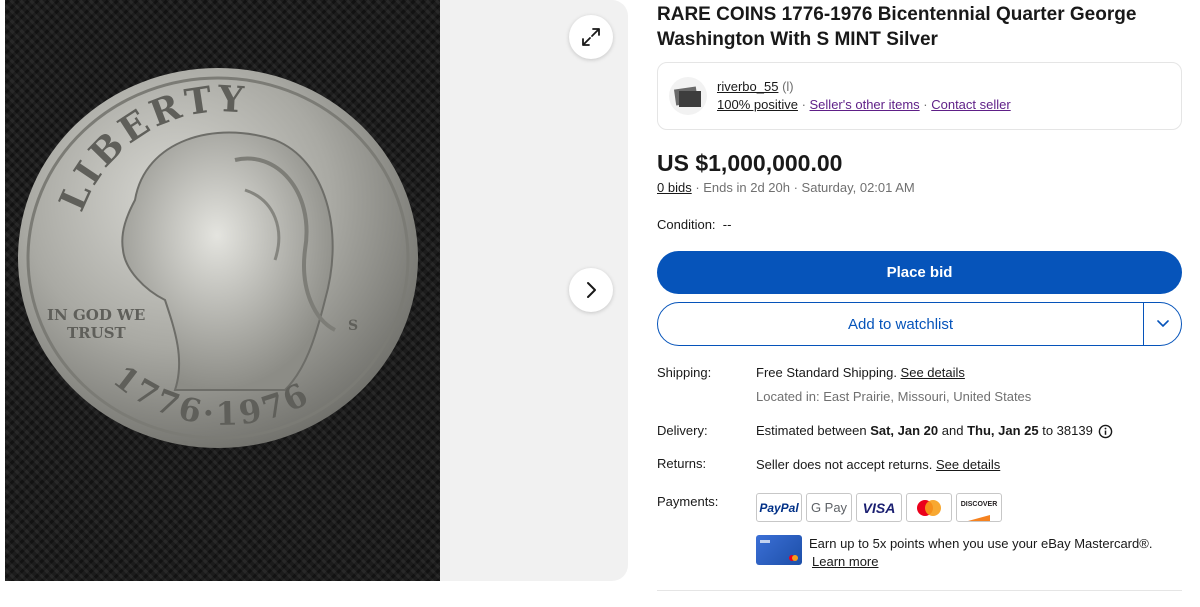 The height and width of the screenshot is (607, 1200). I want to click on mastercard-logo, so click(929, 507).